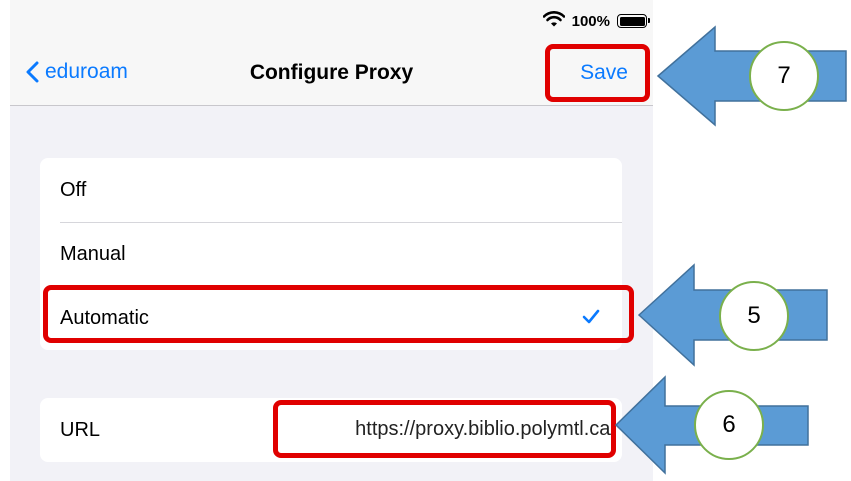  I want to click on url-highlight-box, so click(444, 429).